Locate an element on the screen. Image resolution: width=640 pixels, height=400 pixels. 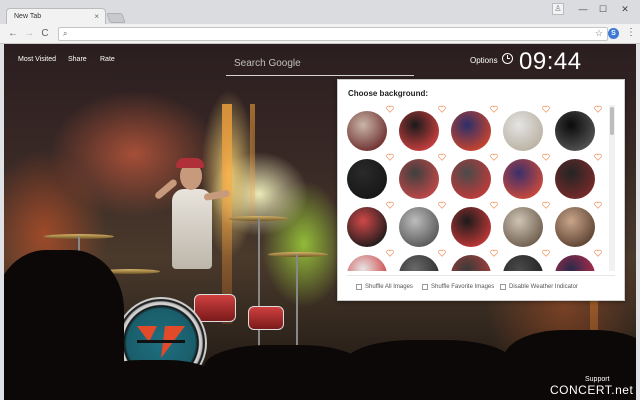
shuffle-all-label: Shuffle All Images is located at coordinates (389, 287).